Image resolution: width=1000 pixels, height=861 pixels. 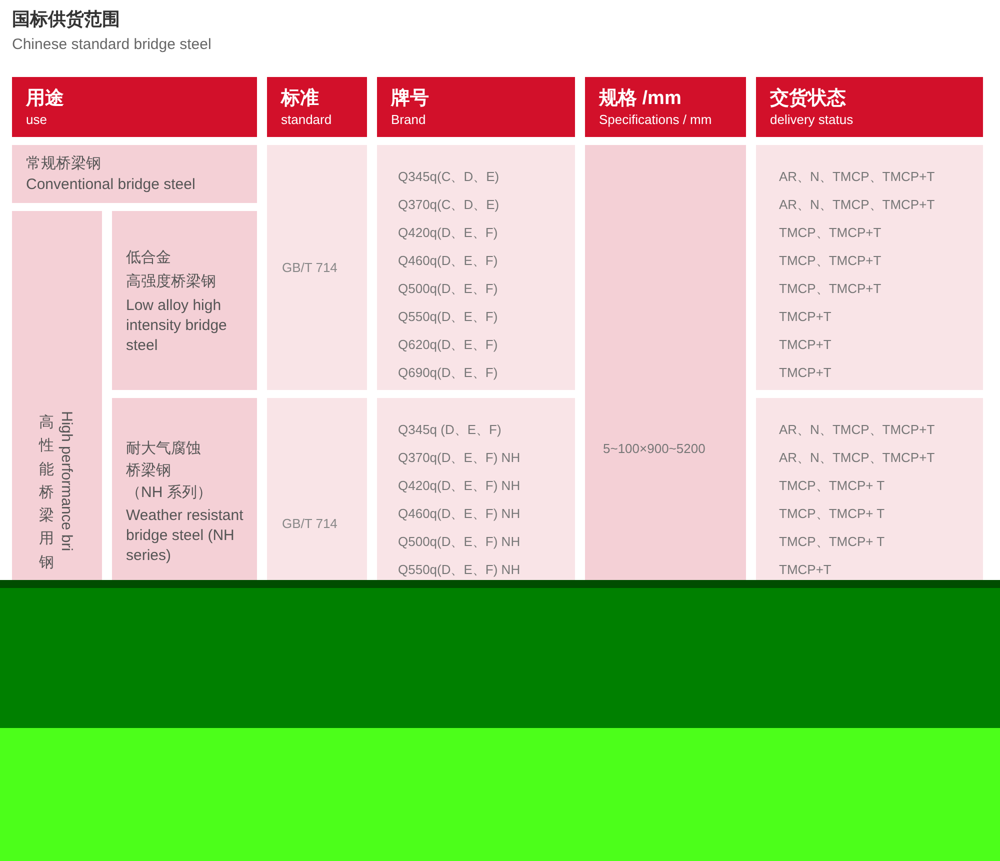 I want to click on column-header: 规格 /mm Specifications / mm, so click(x=665, y=107).